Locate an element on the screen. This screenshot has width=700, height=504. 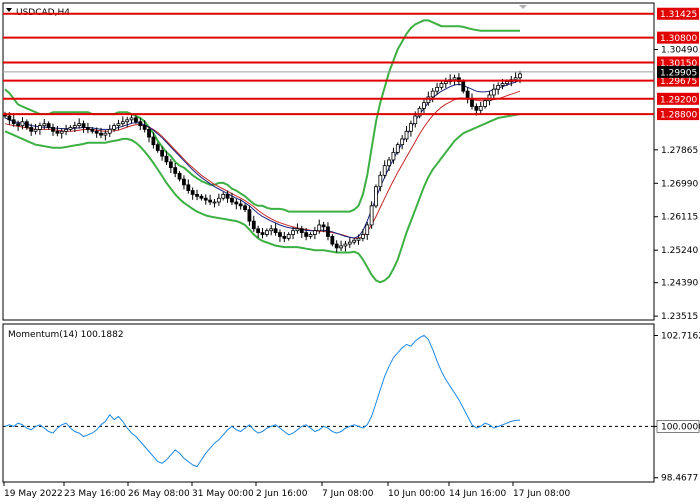
momentum-tick-label: 102.7162 is located at coordinates (680, 337).